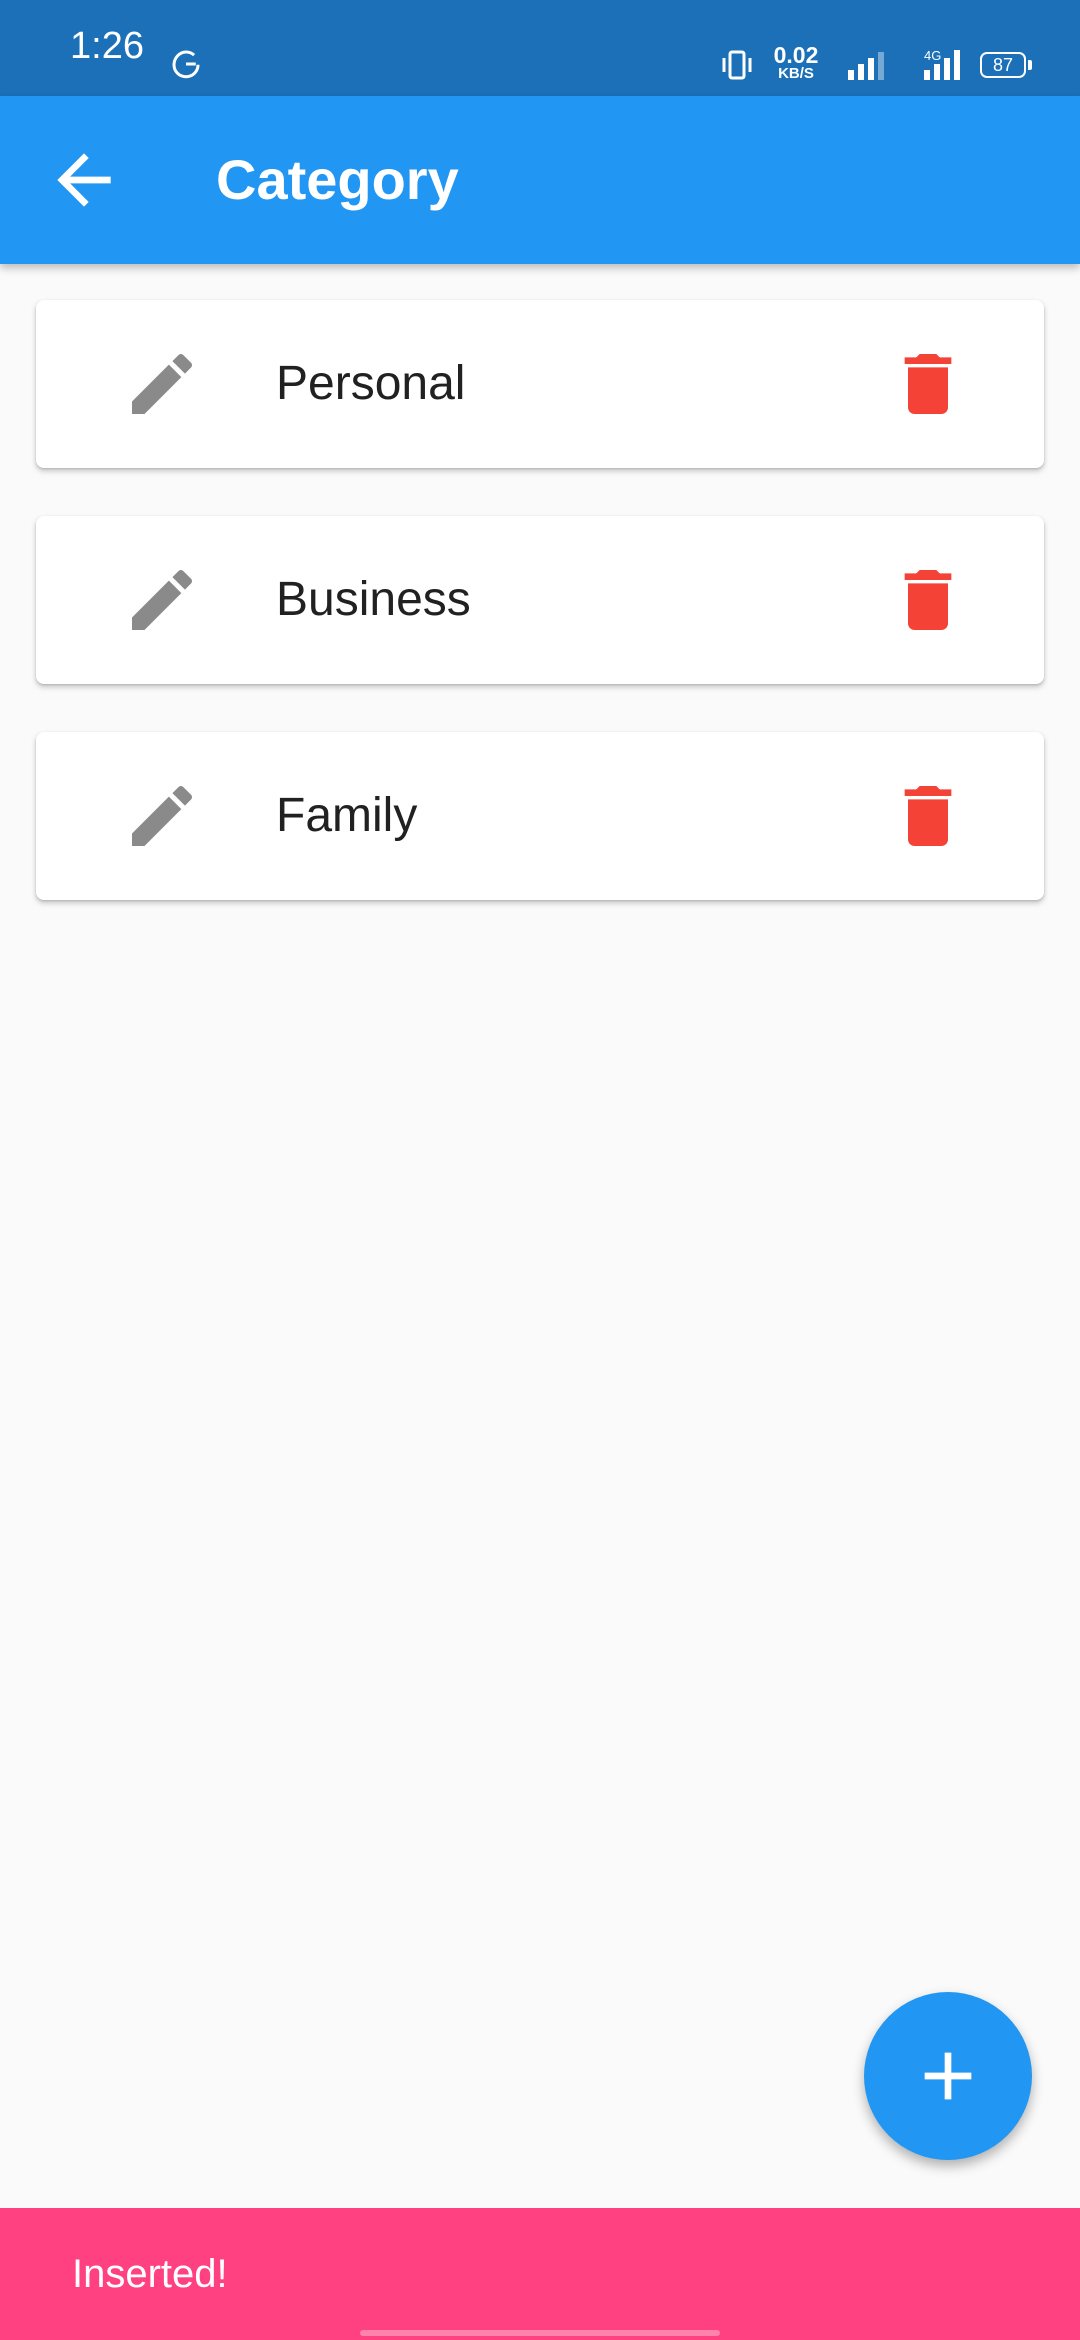 This screenshot has height=2340, width=1080. What do you see at coordinates (347, 815) in the screenshot?
I see `category-label: Family` at bounding box center [347, 815].